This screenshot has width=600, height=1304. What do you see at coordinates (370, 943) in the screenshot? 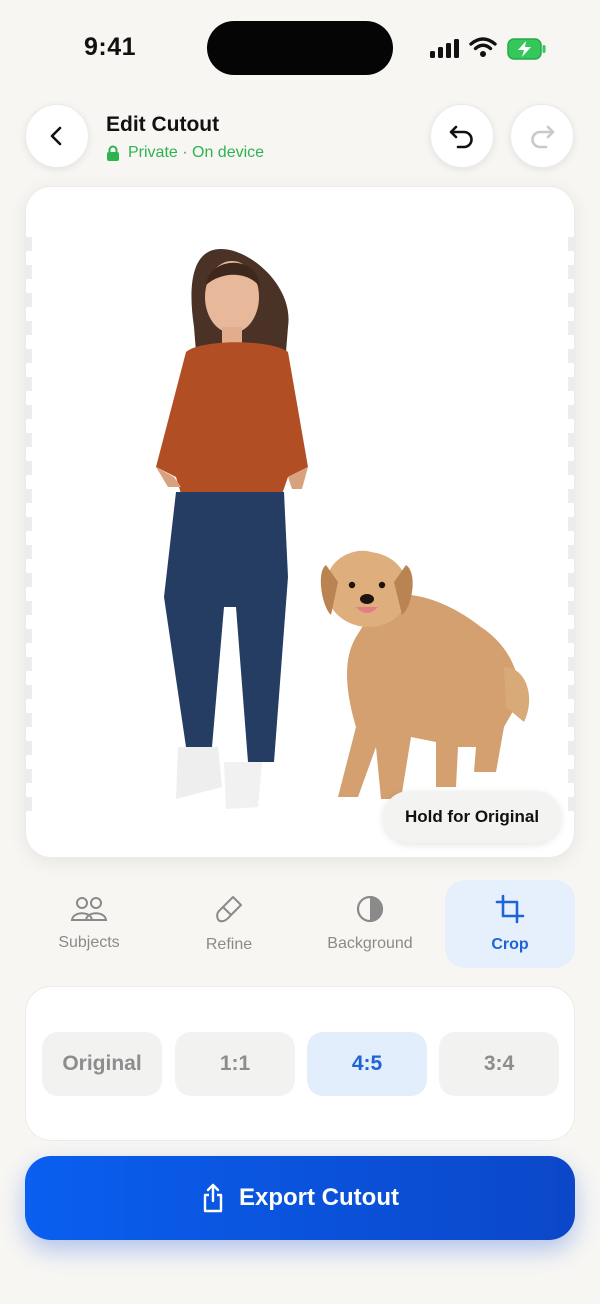
I see `tab-background-label: Background` at bounding box center [370, 943].